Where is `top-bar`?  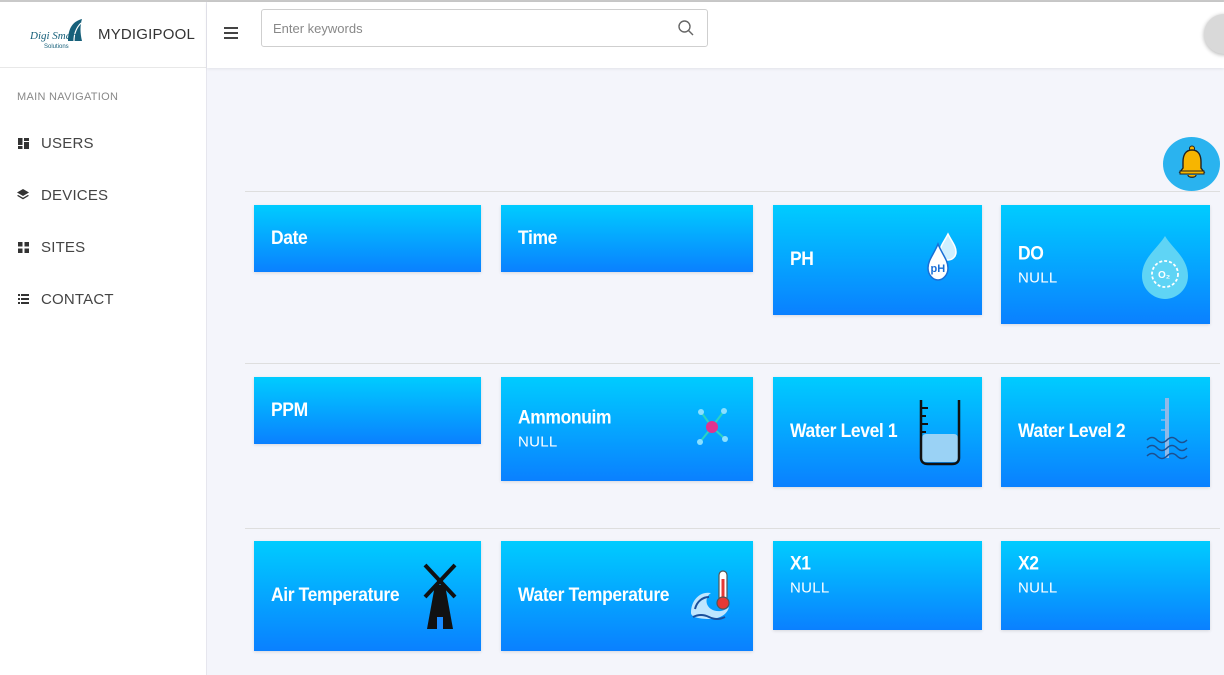
top-bar is located at coordinates (715, 35).